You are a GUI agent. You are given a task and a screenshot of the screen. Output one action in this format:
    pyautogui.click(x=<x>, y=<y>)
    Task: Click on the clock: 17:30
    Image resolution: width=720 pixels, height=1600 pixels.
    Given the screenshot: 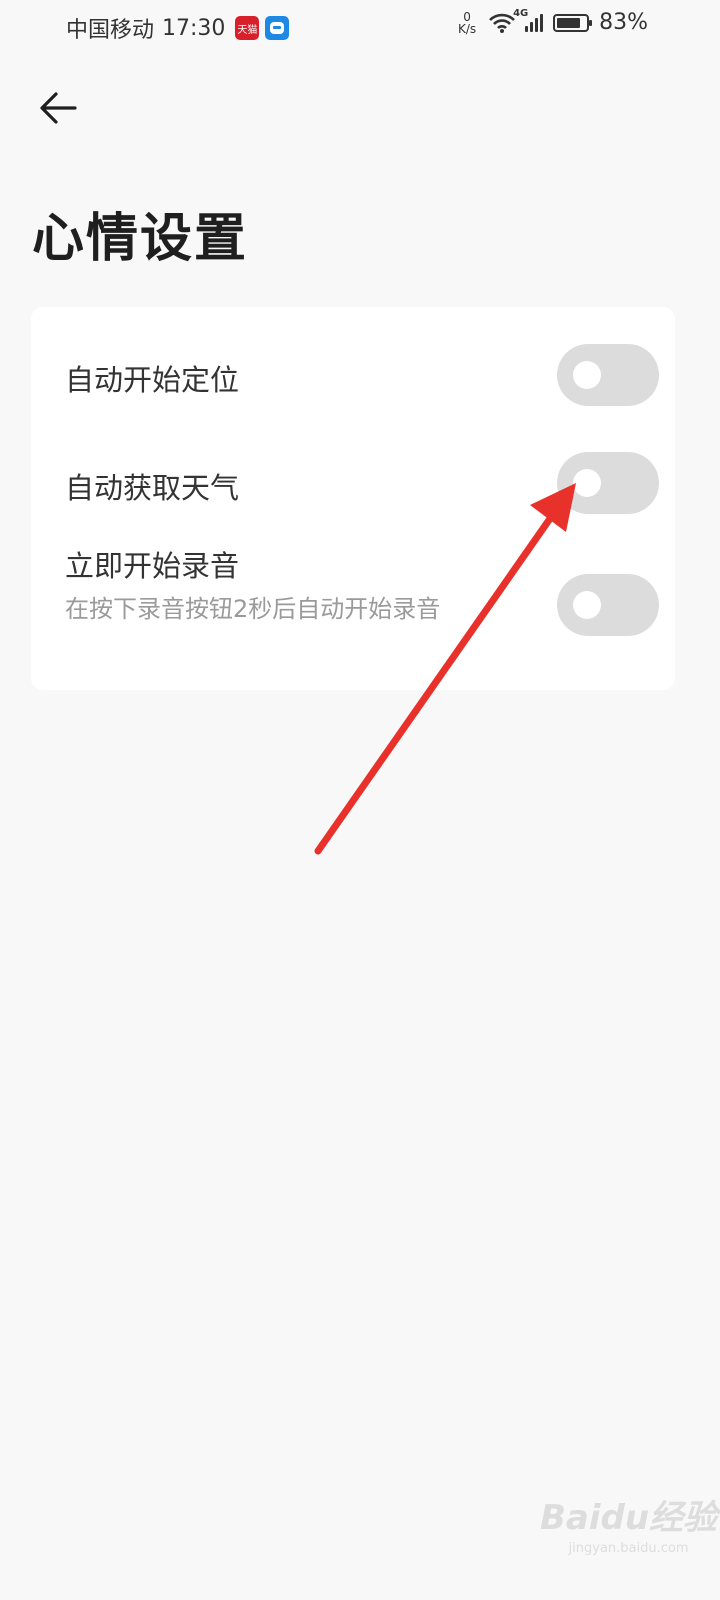 What is the action you would take?
    pyautogui.click(x=194, y=28)
    